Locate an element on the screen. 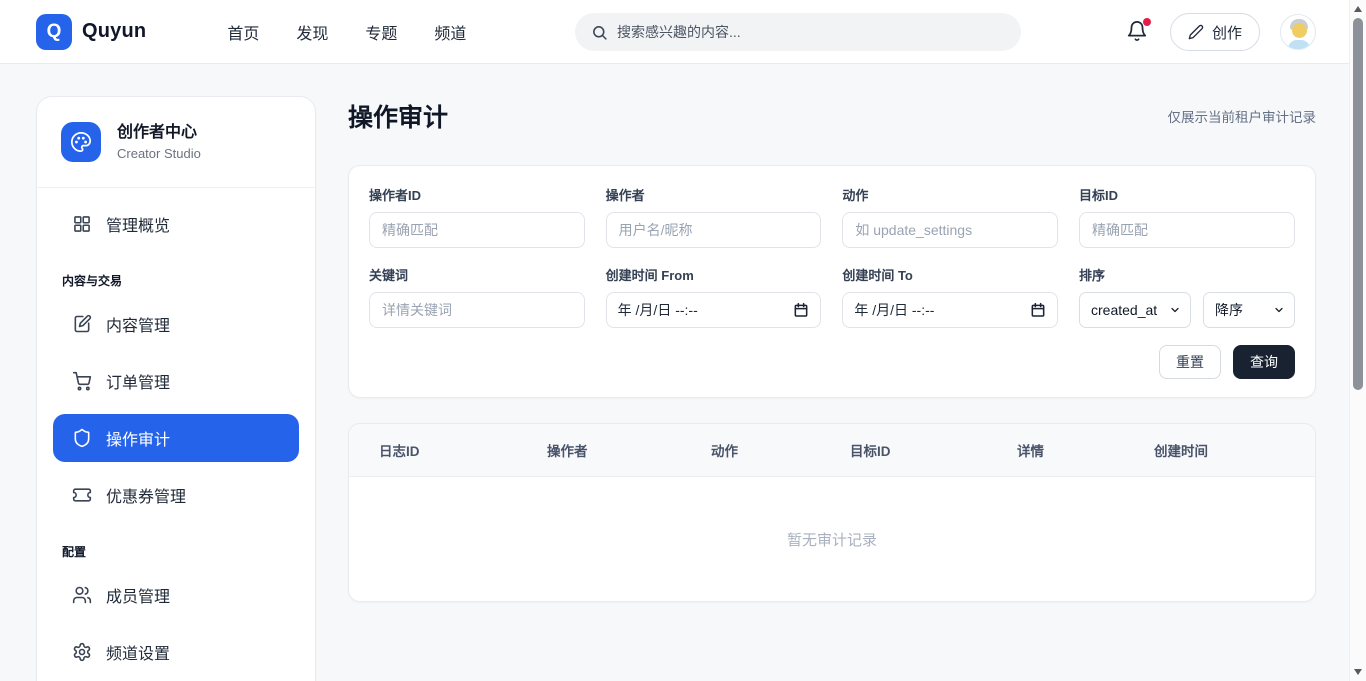 The height and width of the screenshot is (681, 1366). user-avatar is located at coordinates (1298, 32).